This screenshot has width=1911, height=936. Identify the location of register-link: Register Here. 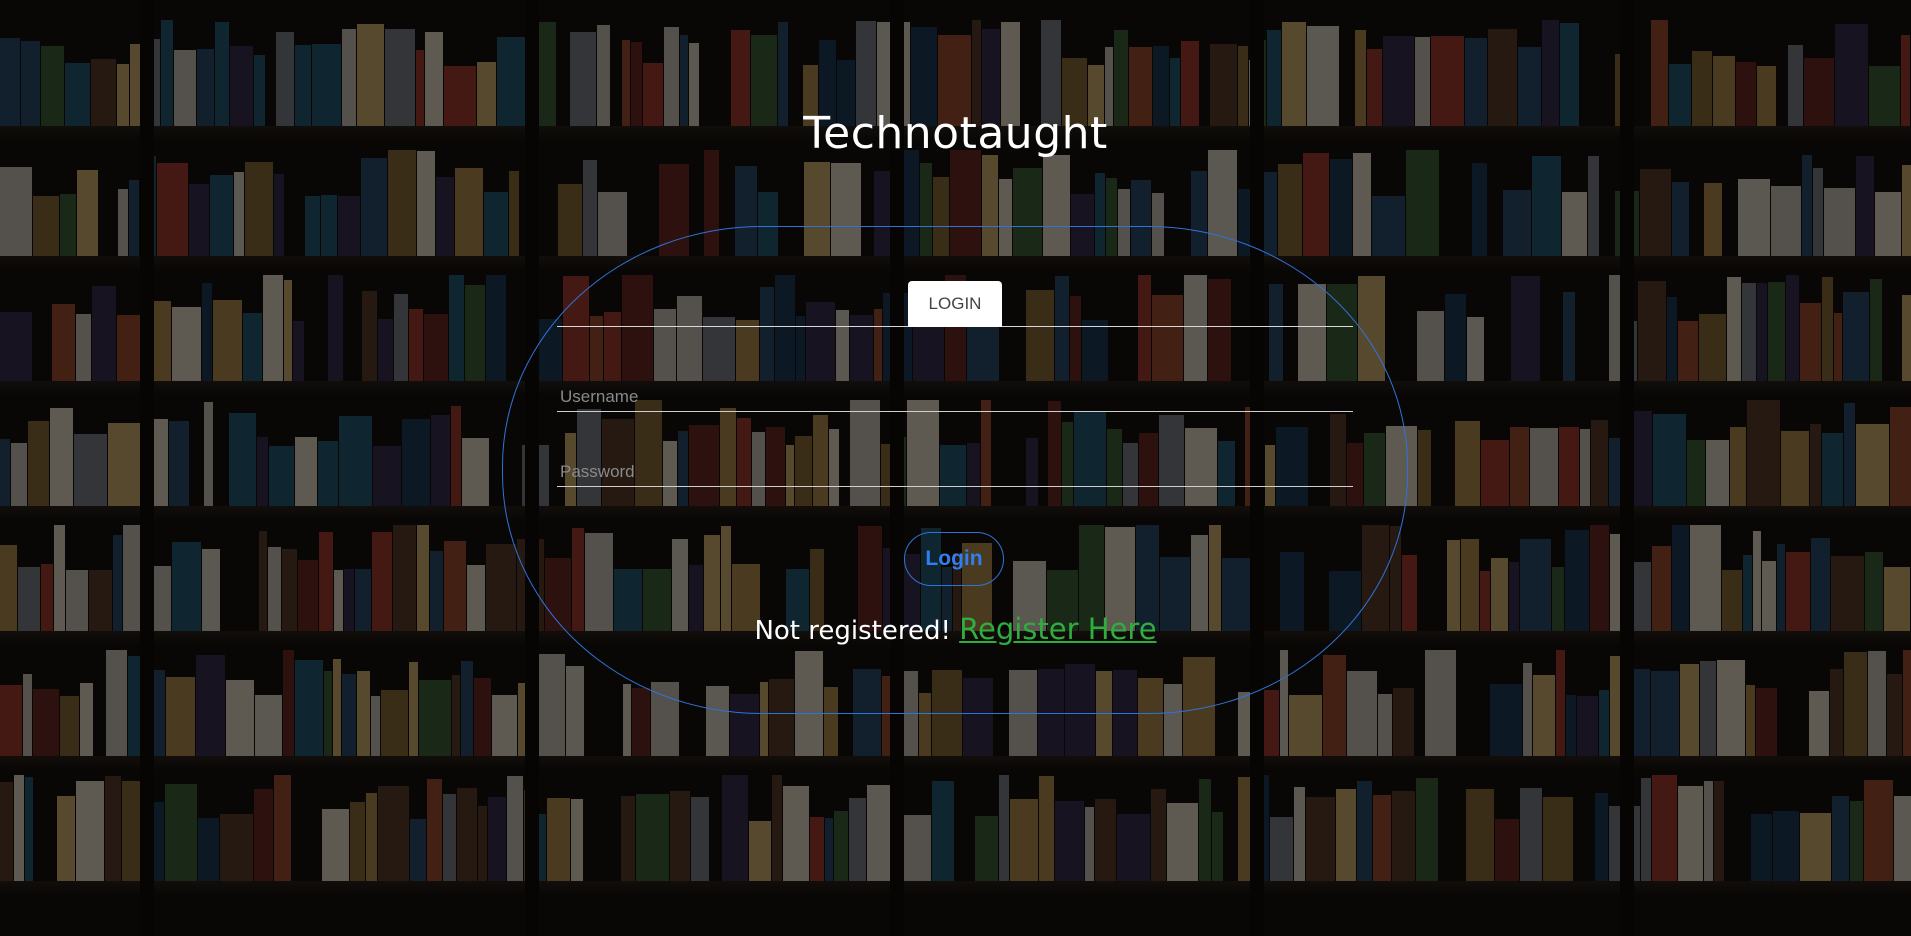
(1057, 629).